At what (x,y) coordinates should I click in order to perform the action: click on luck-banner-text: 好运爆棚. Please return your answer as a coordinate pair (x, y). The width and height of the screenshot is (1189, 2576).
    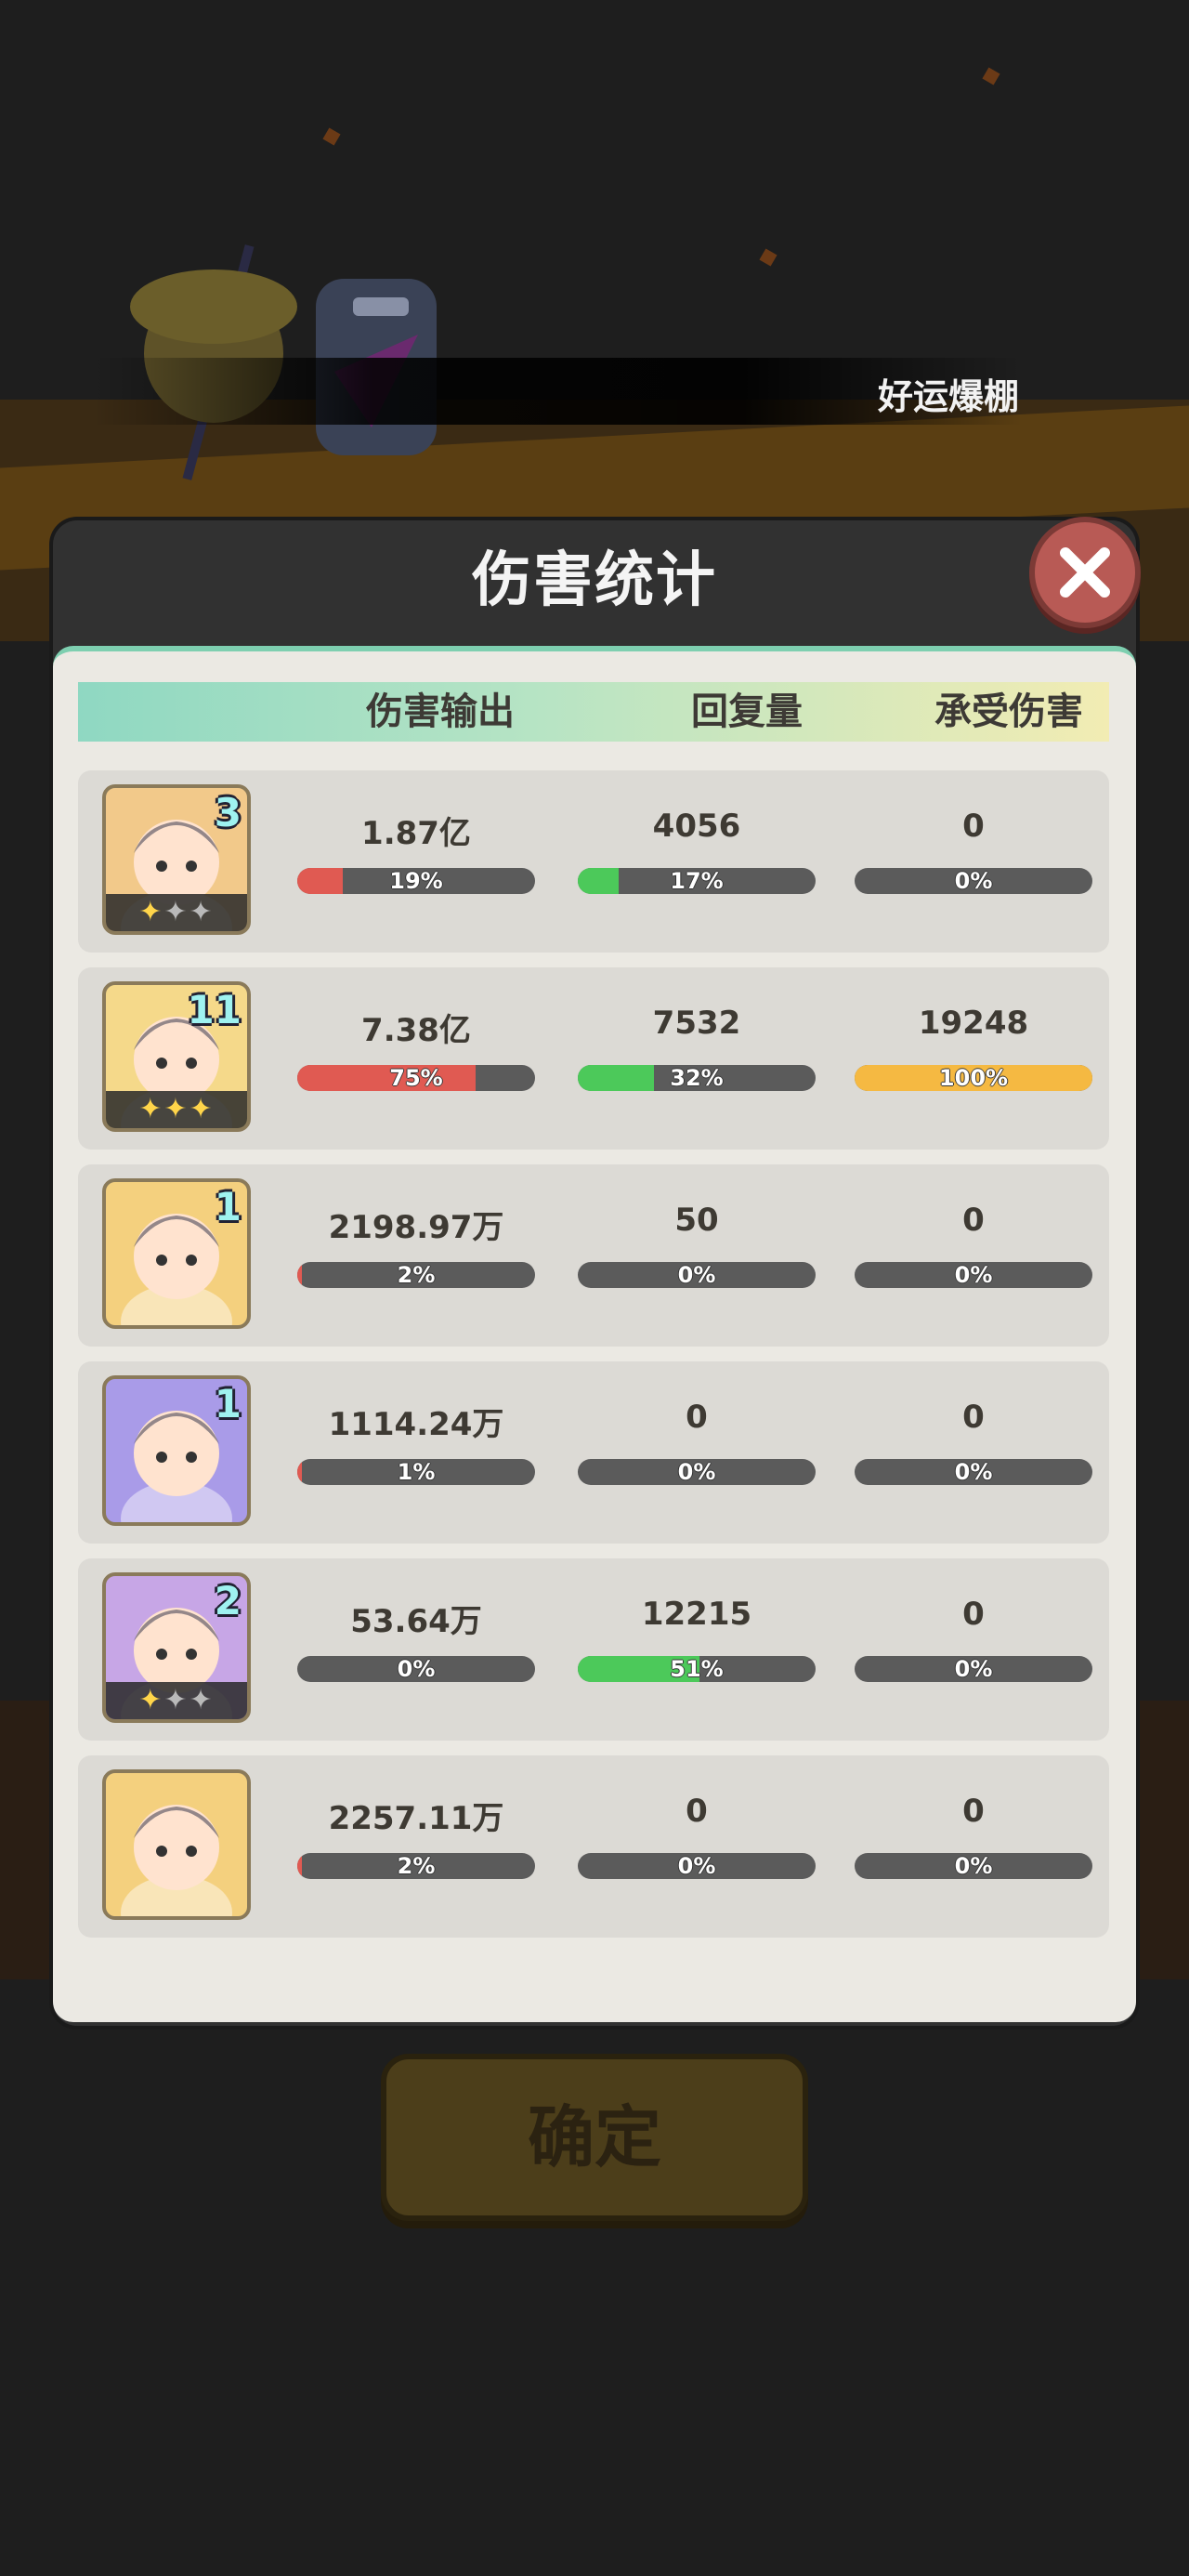
    Looking at the image, I should click on (949, 396).